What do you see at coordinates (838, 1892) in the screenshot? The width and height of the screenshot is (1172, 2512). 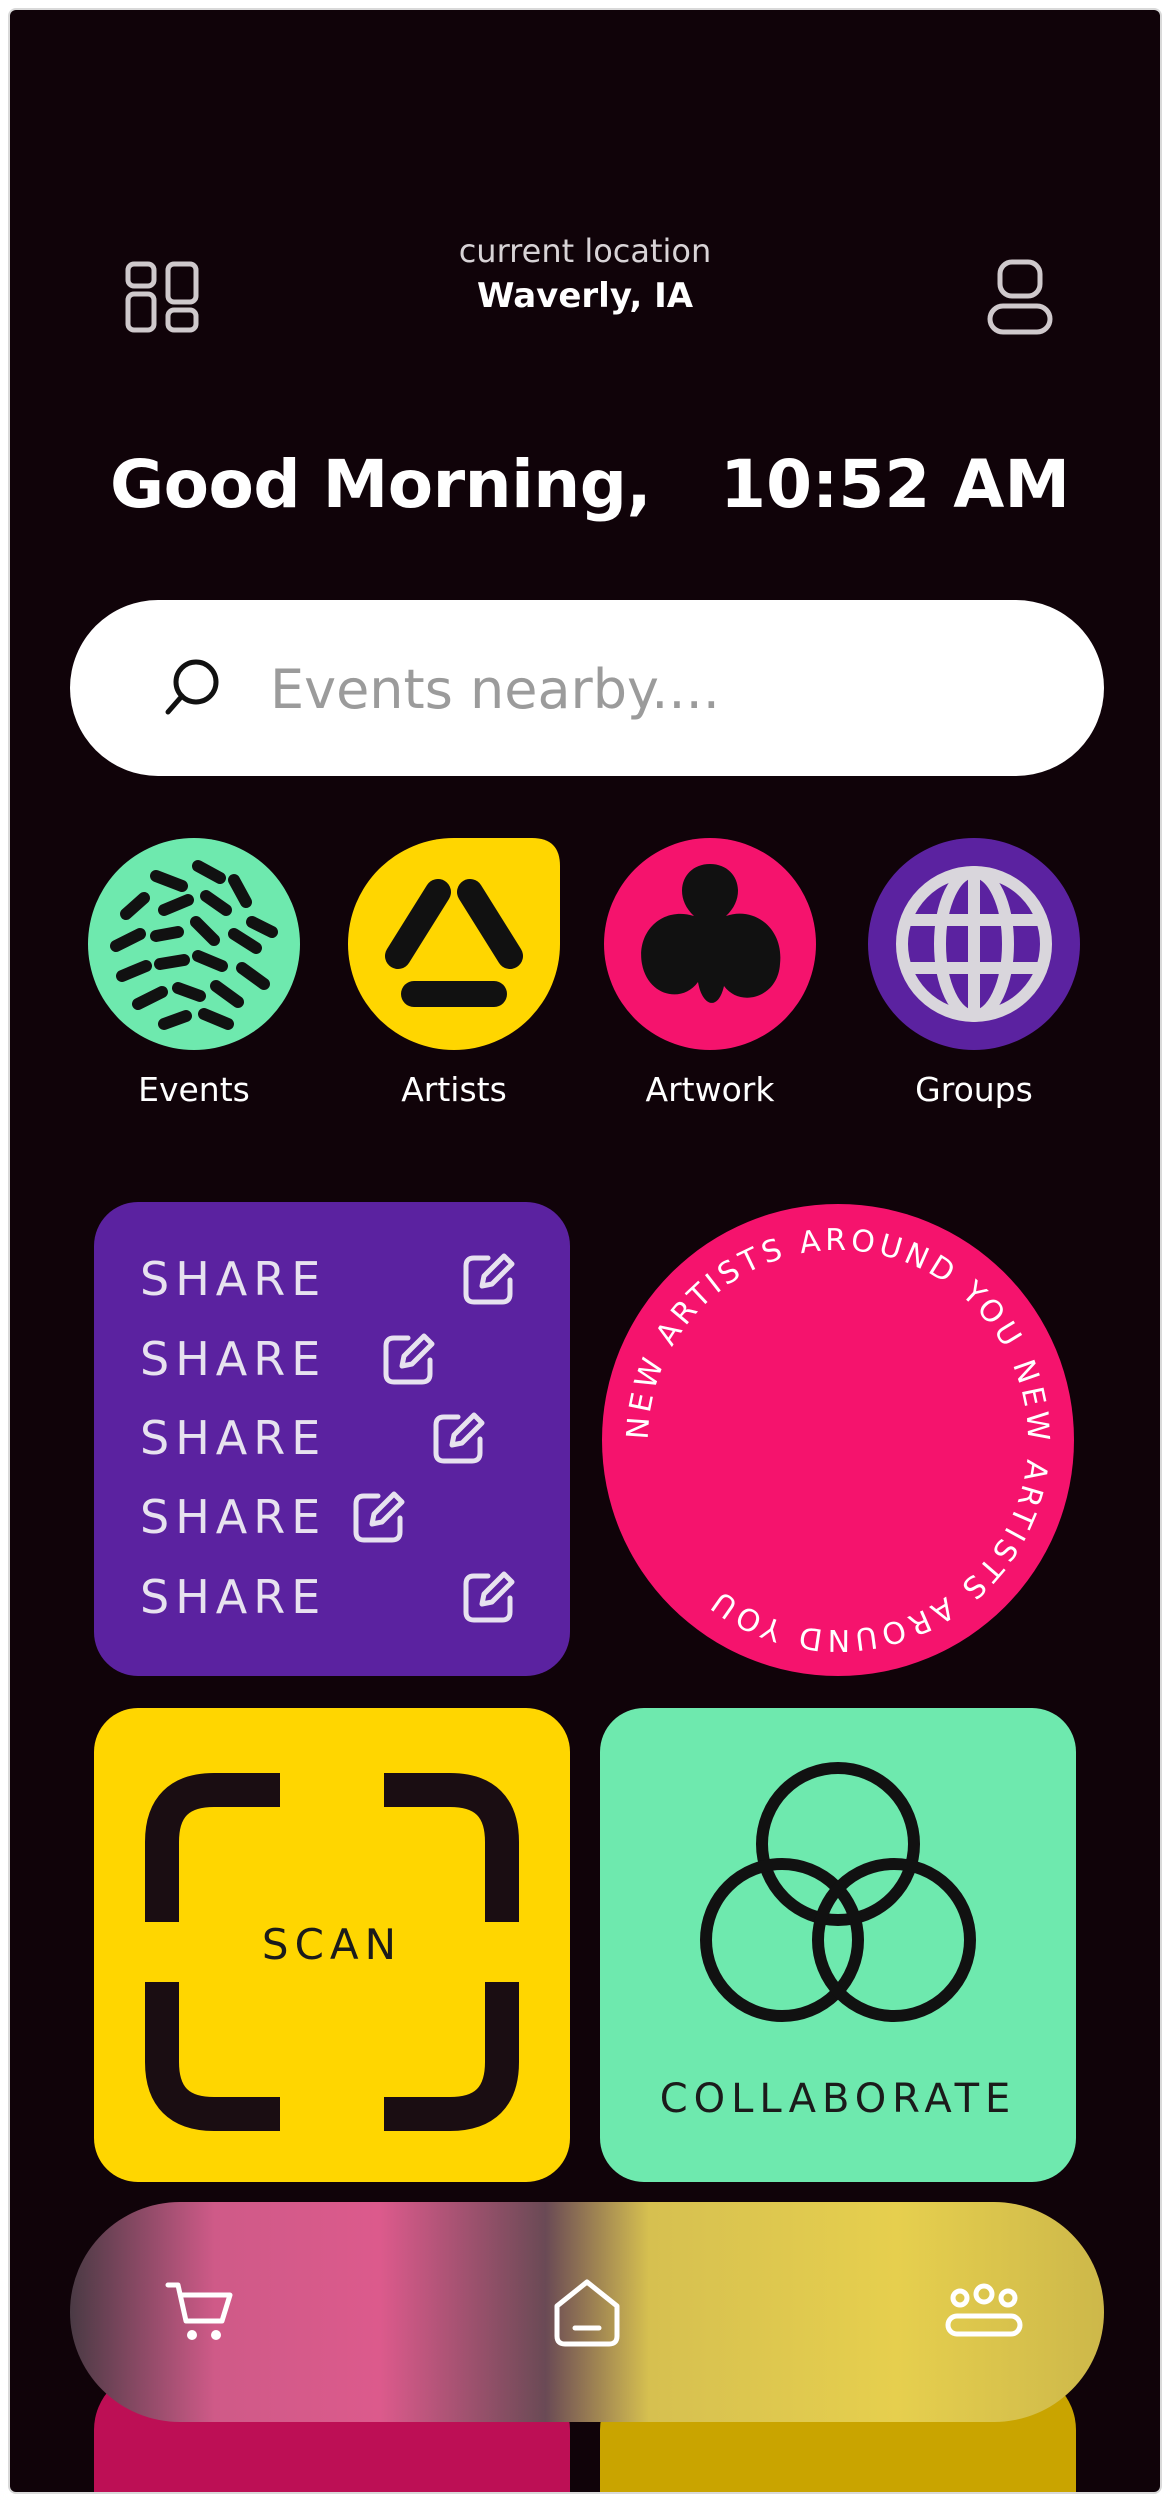 I see `rings-icon` at bounding box center [838, 1892].